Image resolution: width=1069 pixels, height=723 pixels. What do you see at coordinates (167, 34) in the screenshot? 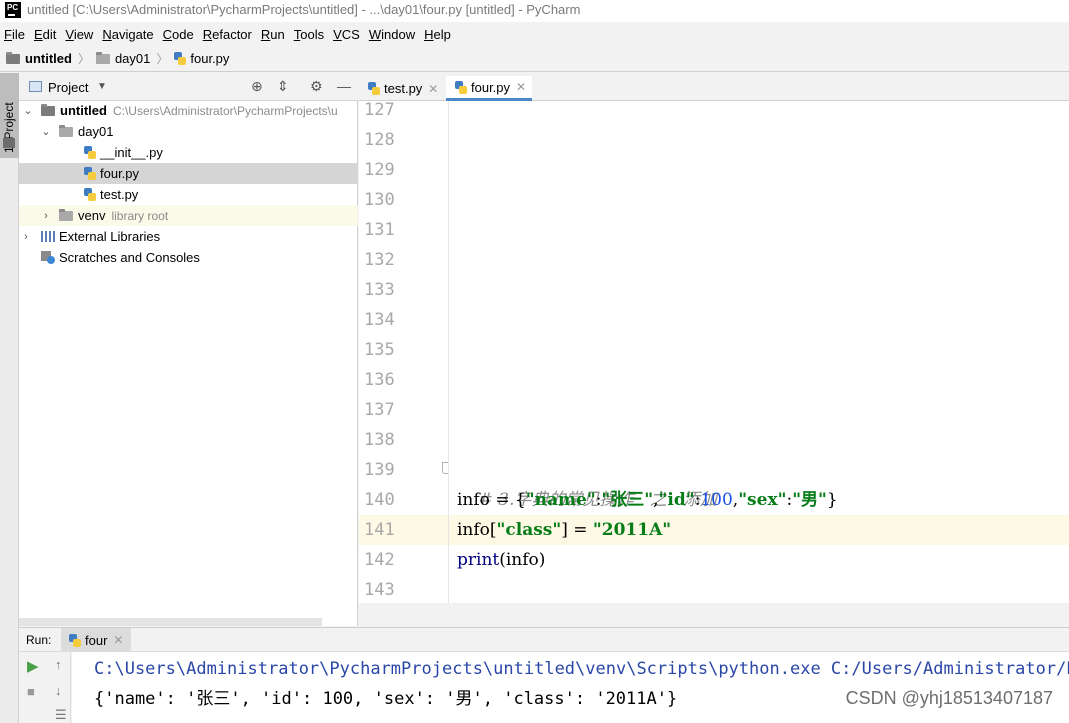
I see `menu-mnemonic: C` at bounding box center [167, 34].